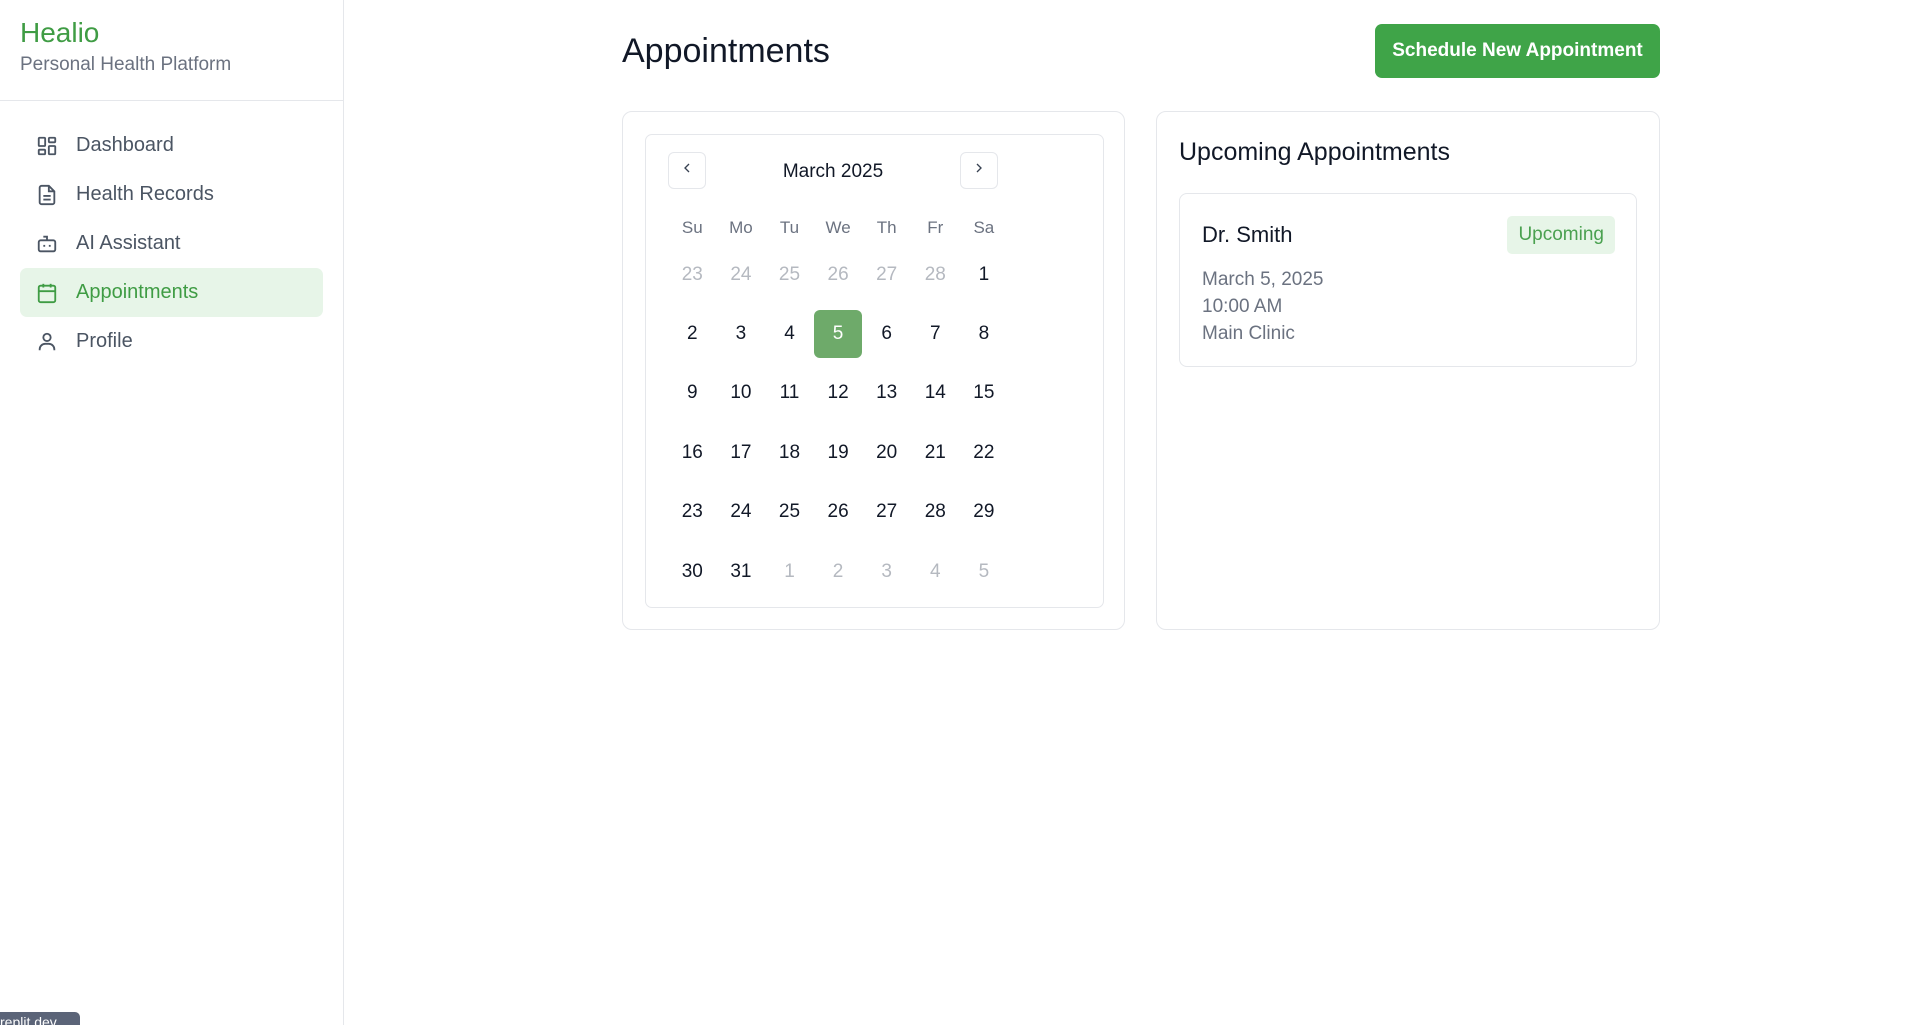 This screenshot has width=1927, height=1025. What do you see at coordinates (1263, 279) in the screenshot?
I see `appointment-date: March 5, 2025` at bounding box center [1263, 279].